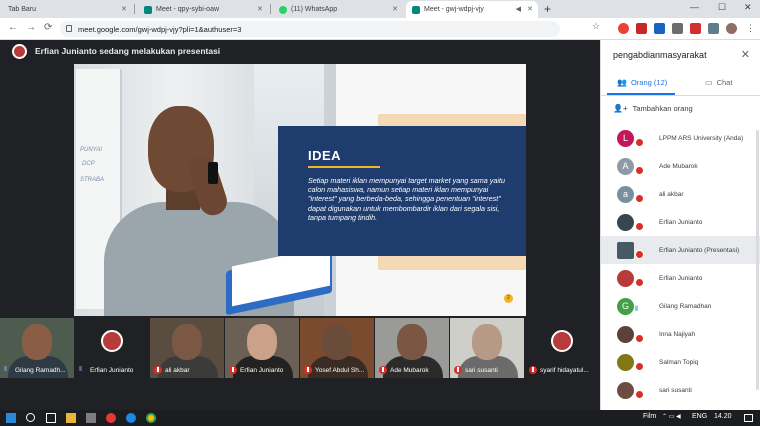 The image size is (760, 426). Describe the element at coordinates (680, 138) in the screenshot. I see `list-item: L LPPM ARS University (Anda)` at that location.